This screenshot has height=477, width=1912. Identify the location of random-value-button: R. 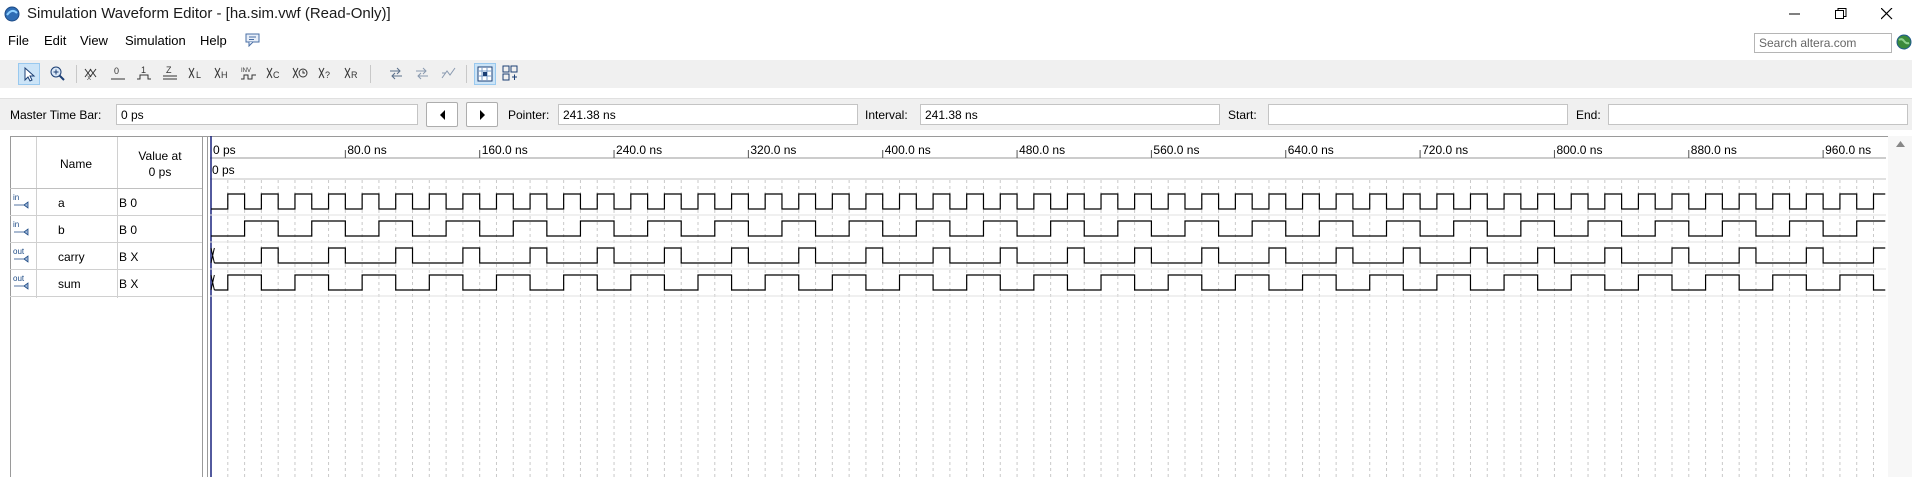
(353, 74).